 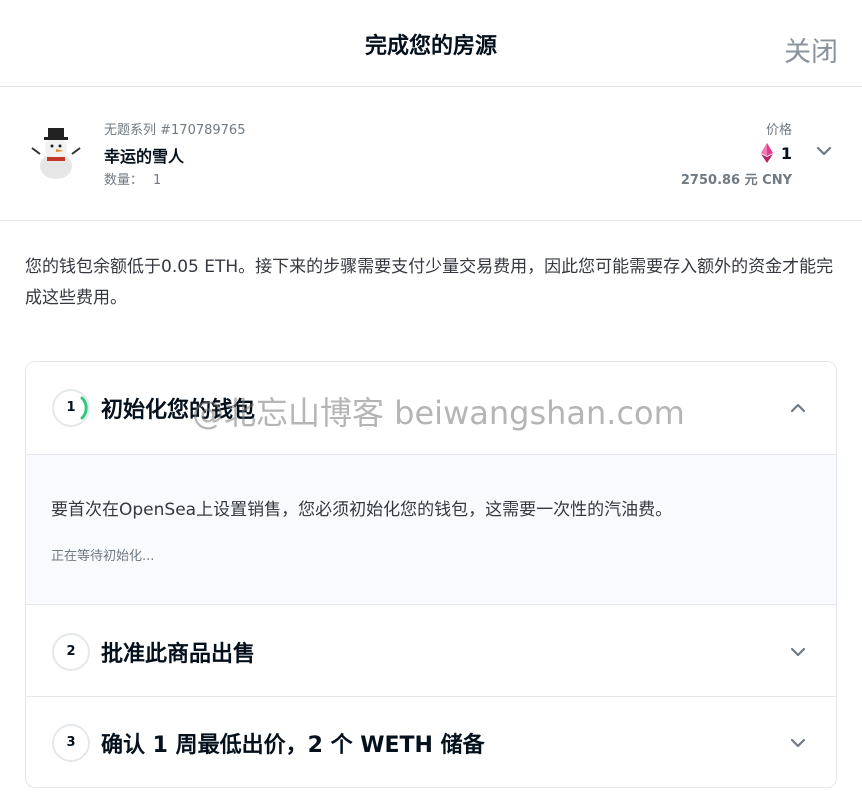 I want to click on quantity-label: 数量：, so click(x=124, y=180).